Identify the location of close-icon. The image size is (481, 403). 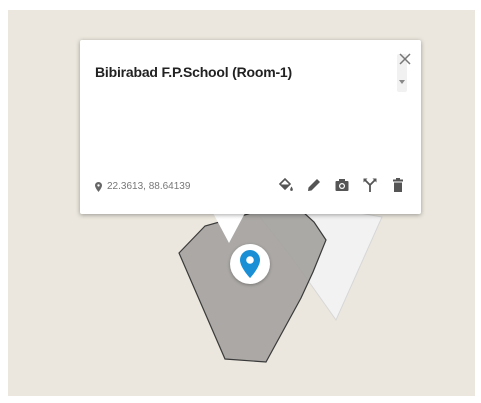
(405, 59).